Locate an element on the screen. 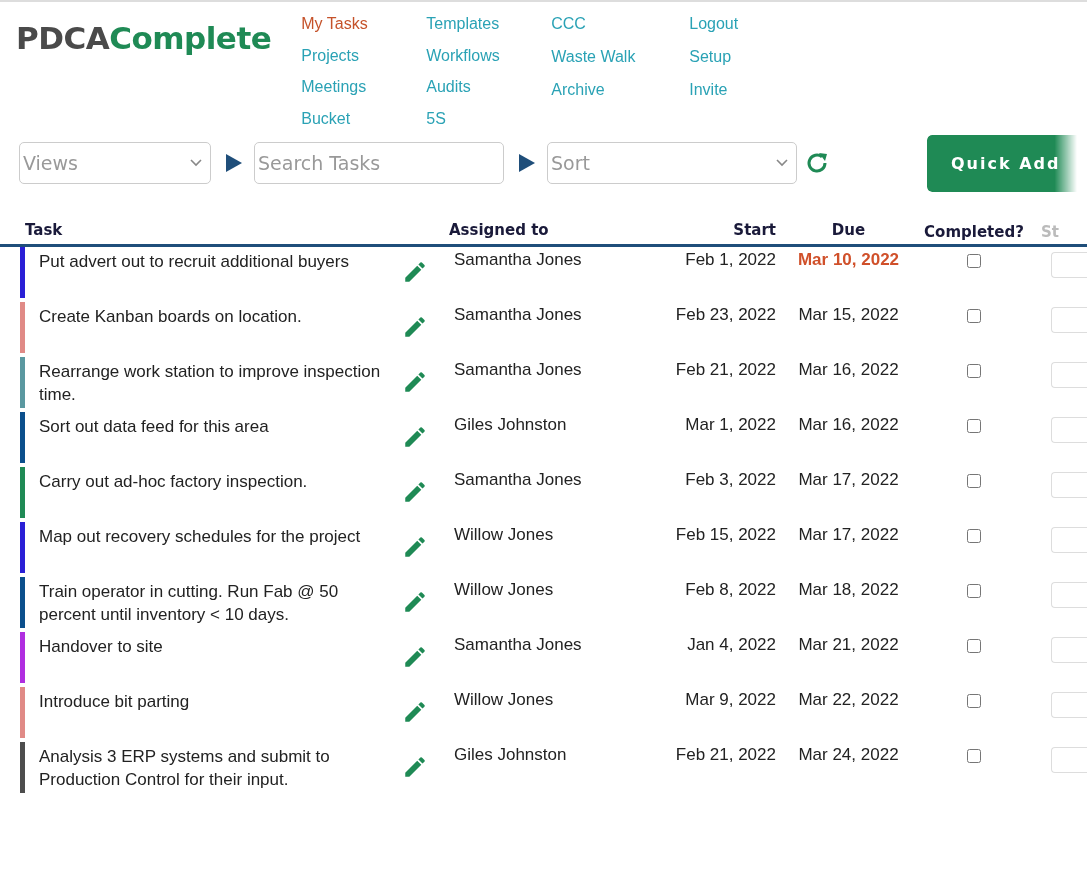 This screenshot has width=1087, height=874. due-date: Mar 15, 2022 is located at coordinates (848, 315).